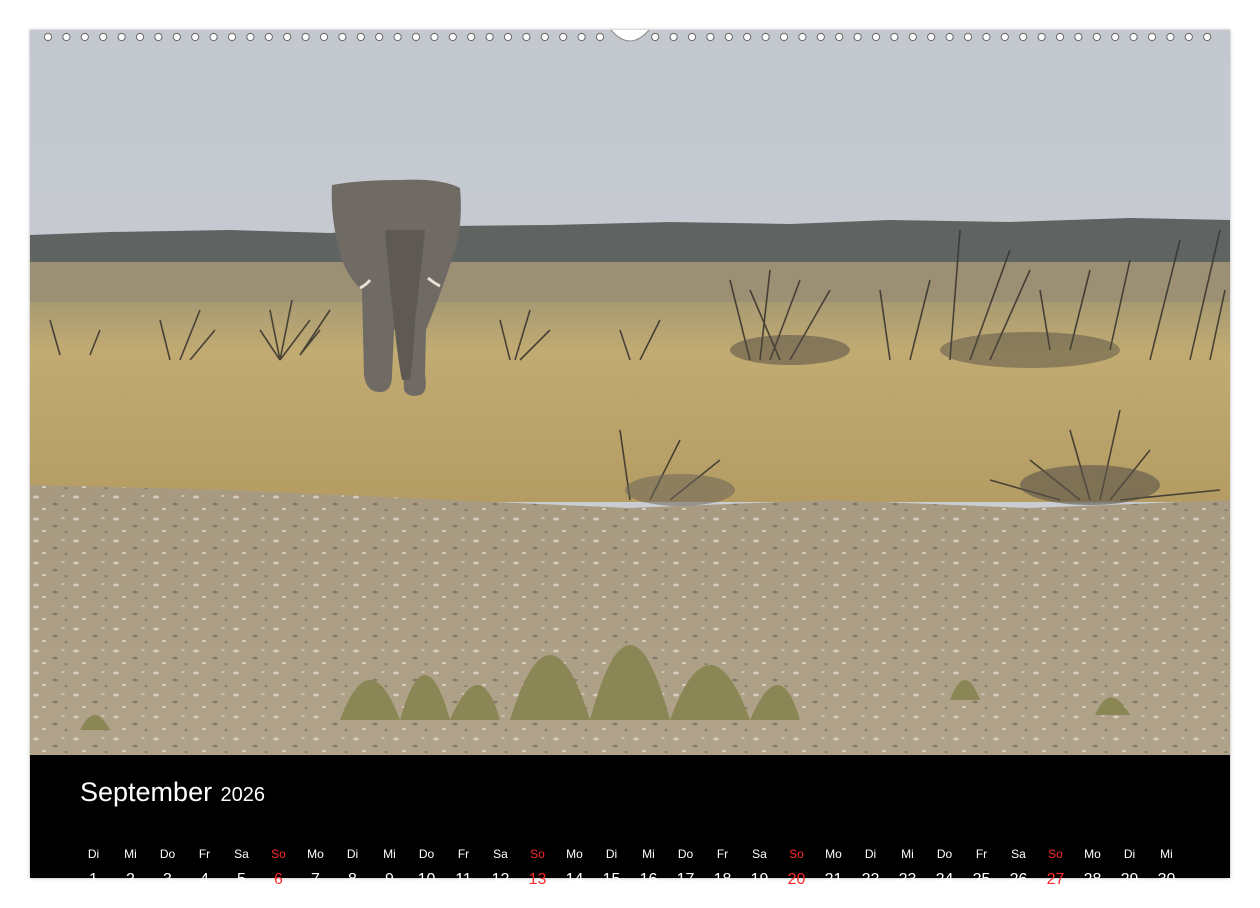  I want to click on date-number: 21, so click(833, 879).